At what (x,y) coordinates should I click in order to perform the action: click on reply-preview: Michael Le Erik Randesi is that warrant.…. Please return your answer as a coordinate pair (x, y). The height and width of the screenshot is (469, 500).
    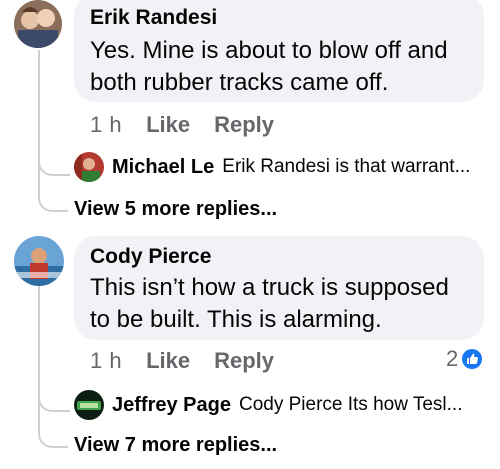
    Looking at the image, I should click on (272, 167).